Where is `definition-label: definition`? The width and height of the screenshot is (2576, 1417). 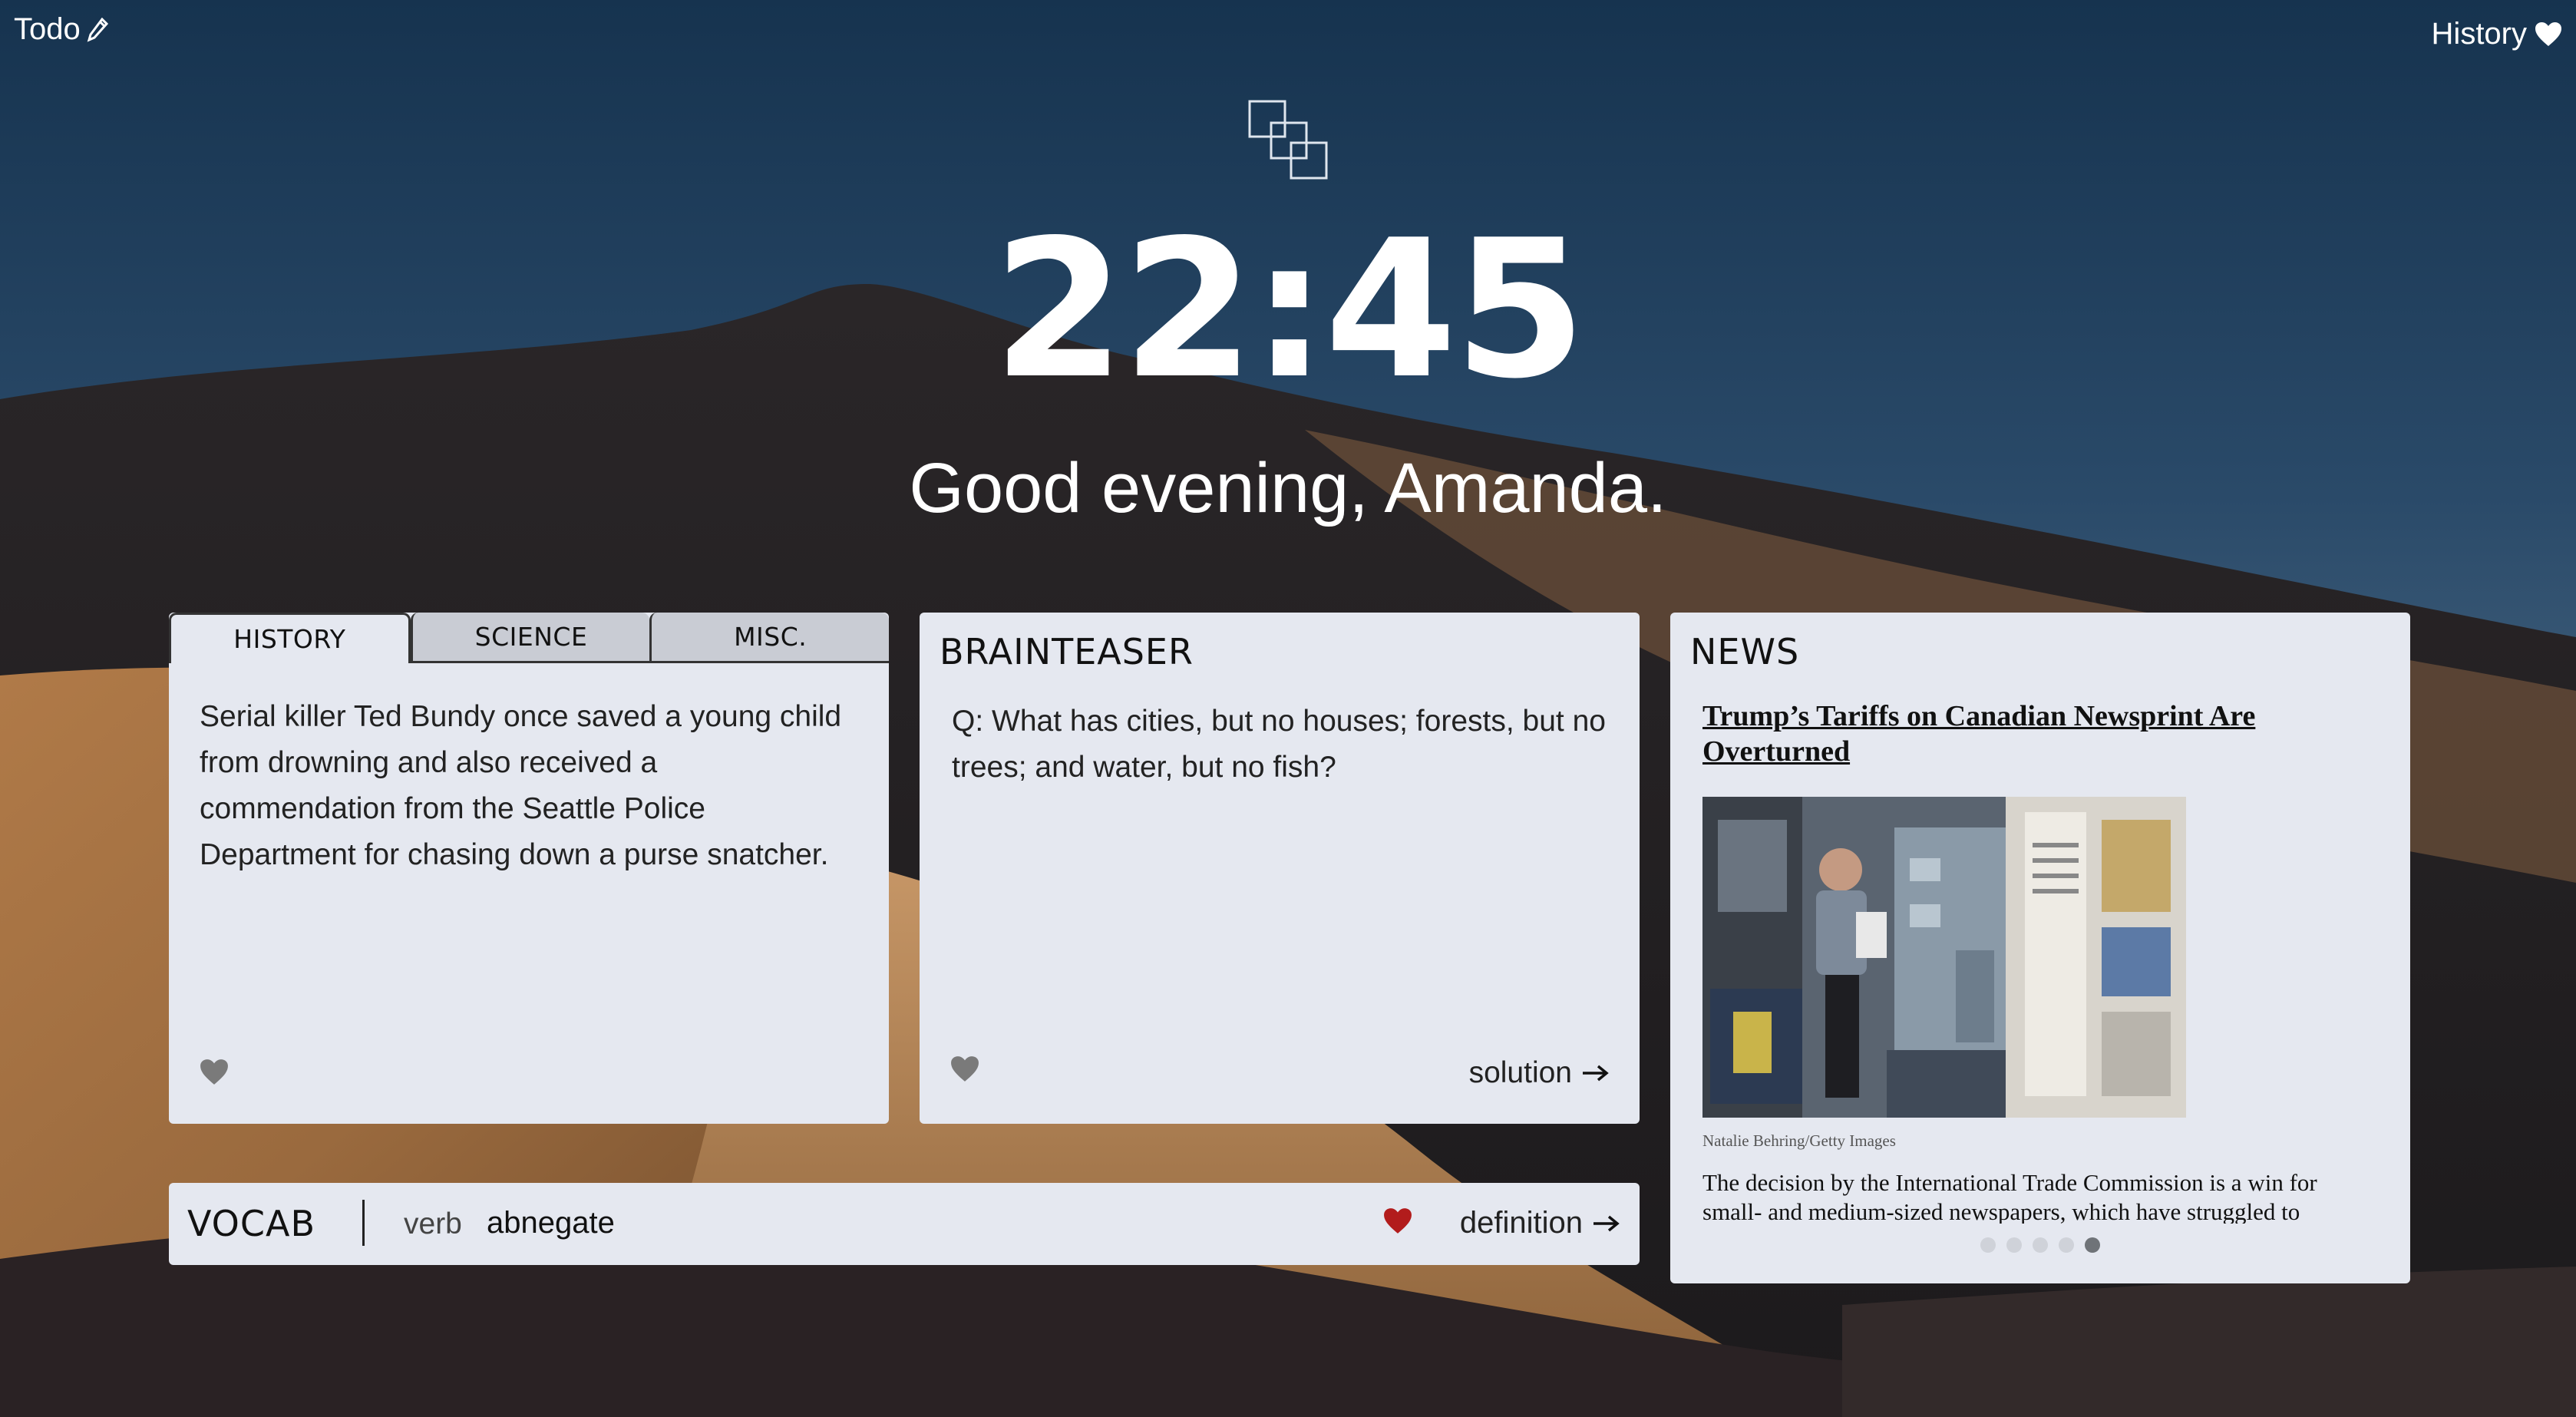
definition-label: definition is located at coordinates (1521, 1223).